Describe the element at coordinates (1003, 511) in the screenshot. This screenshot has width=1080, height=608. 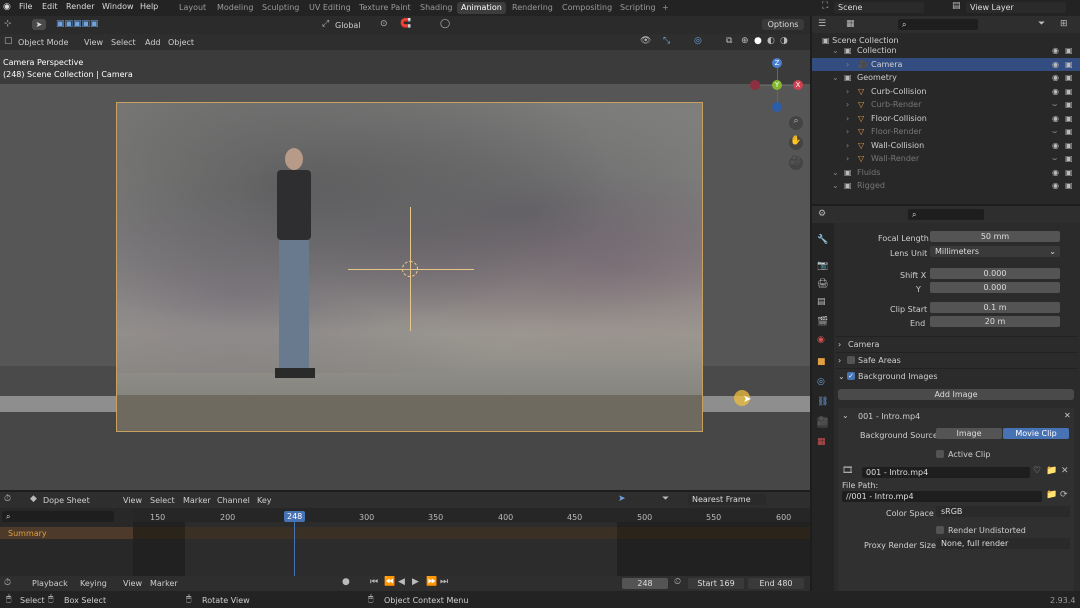
I see `color-space-dropdown: sRGB` at that location.